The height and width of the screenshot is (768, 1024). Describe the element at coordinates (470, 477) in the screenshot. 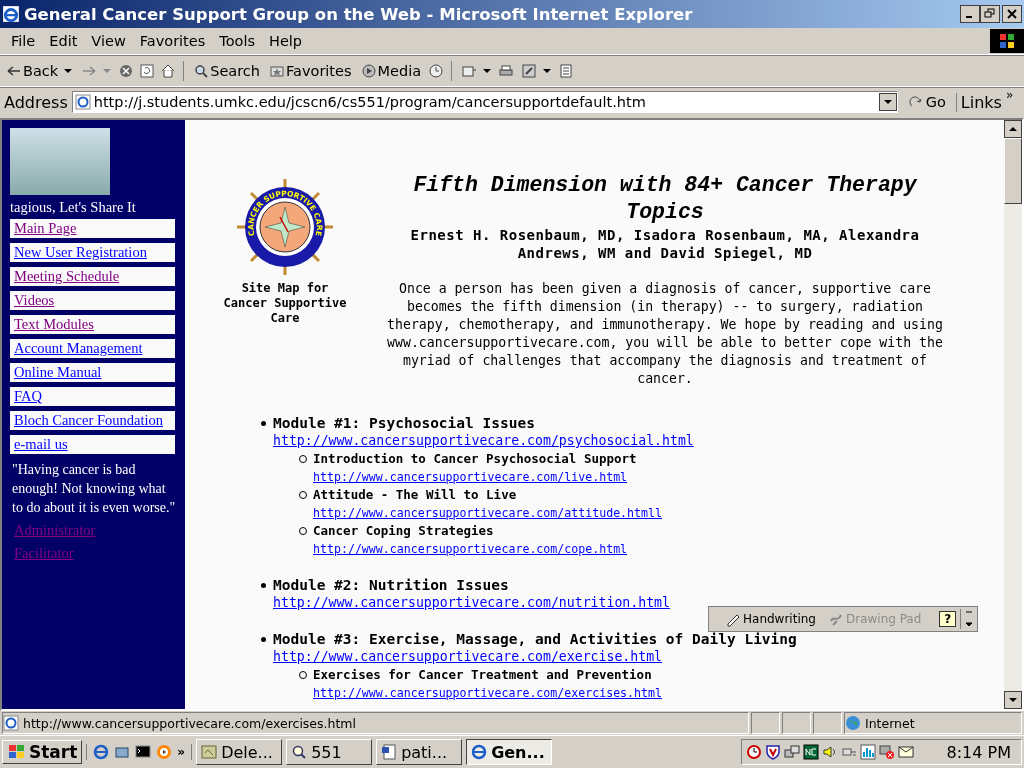

I see `topic-link: http://www.cancersupportivecare.com/live.html` at that location.